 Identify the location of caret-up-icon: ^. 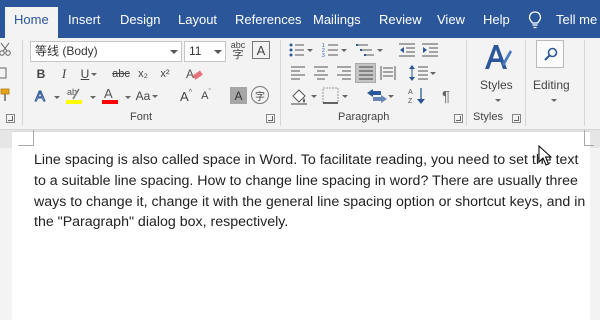
(190, 92).